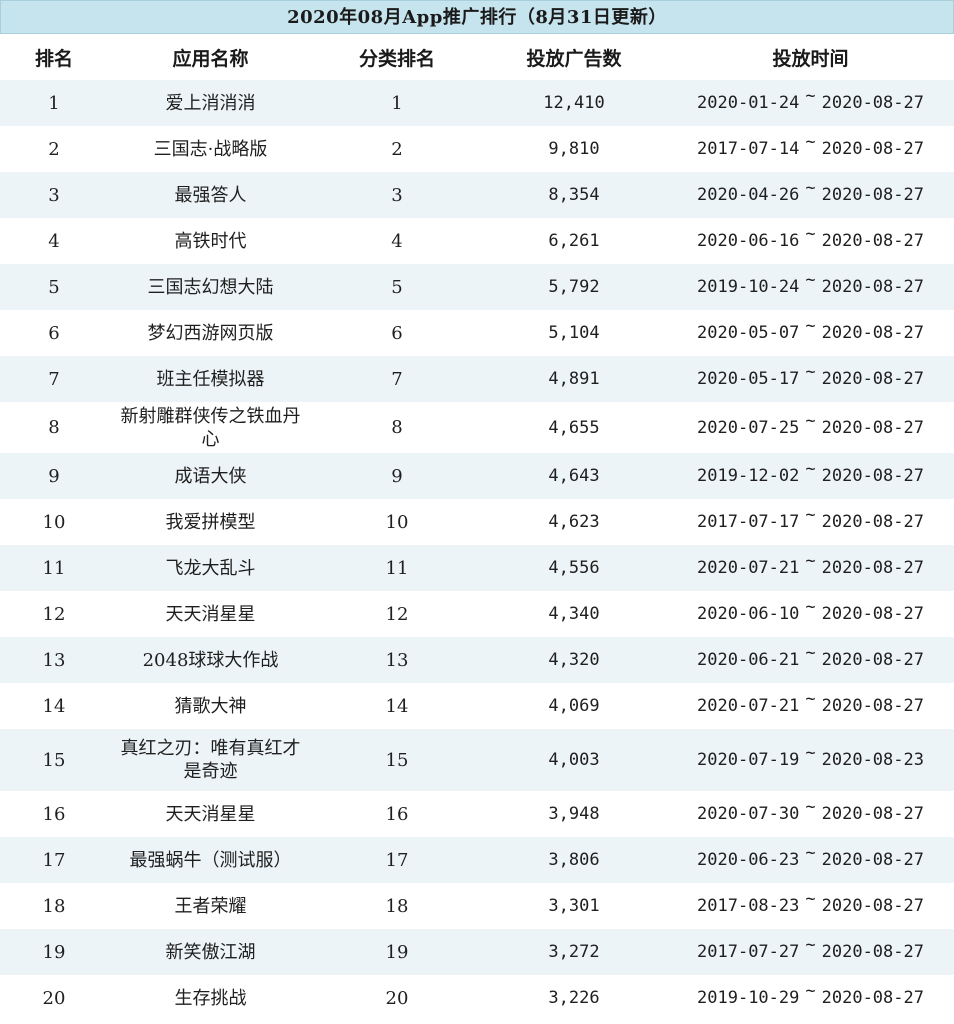 The width and height of the screenshot is (954, 1024). Describe the element at coordinates (54, 103) in the screenshot. I see `rank-cell: 1` at that location.